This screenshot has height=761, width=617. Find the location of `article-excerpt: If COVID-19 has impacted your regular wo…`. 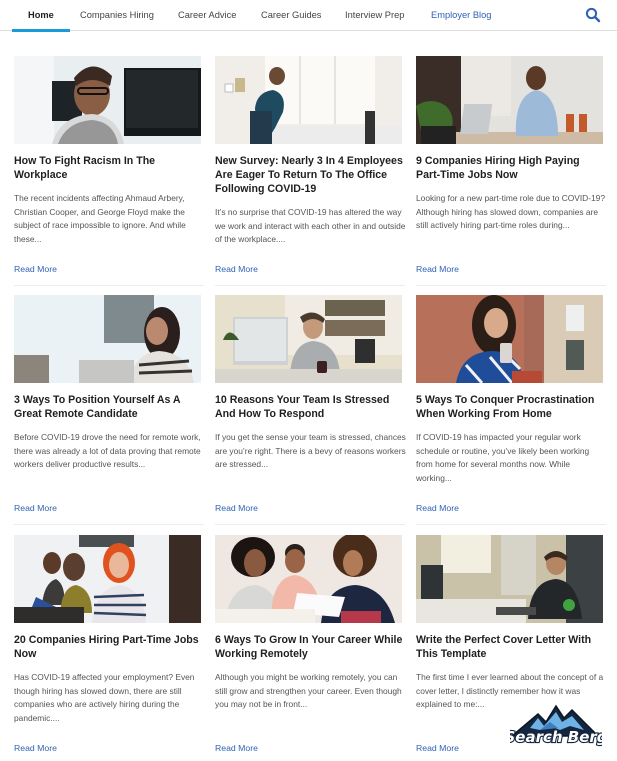

article-excerpt: If COVID-19 has impacted your regular wo… is located at coordinates (503, 457).